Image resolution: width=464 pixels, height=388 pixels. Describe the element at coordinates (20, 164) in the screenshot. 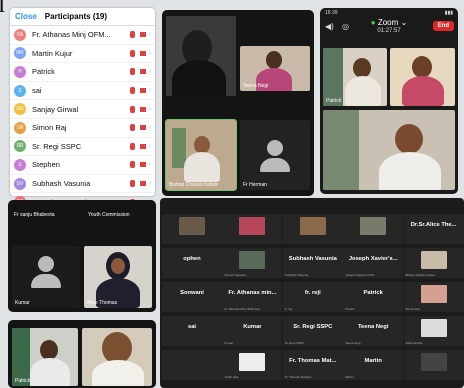

I see `avatar: S` at that location.